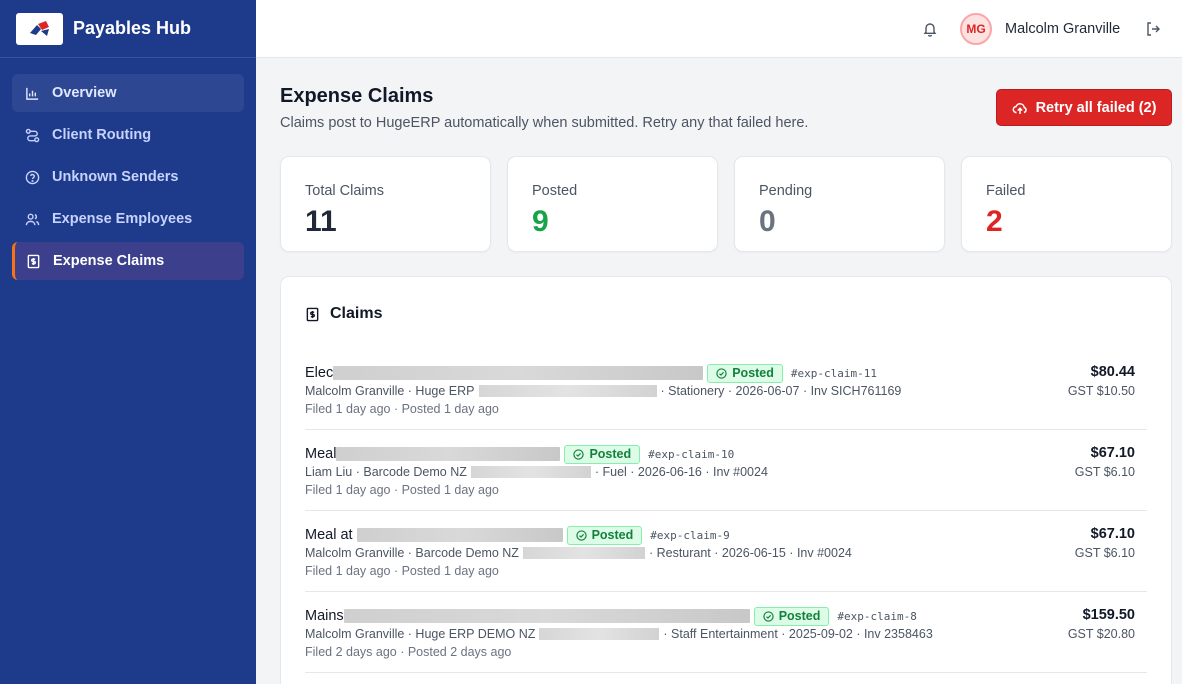 This screenshot has width=1182, height=684. Describe the element at coordinates (555, 191) in the screenshot. I see `stat-label: Posted` at that location.